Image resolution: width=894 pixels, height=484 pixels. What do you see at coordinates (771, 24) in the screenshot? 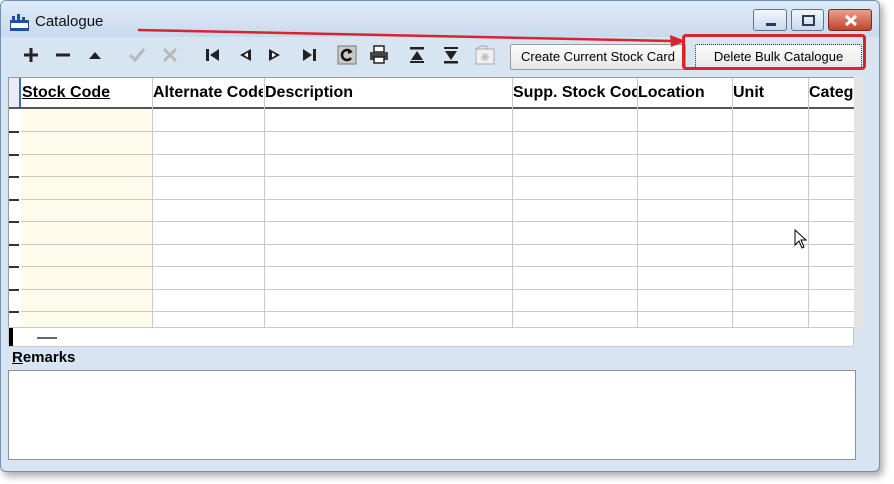
I see `minimize-icon` at bounding box center [771, 24].